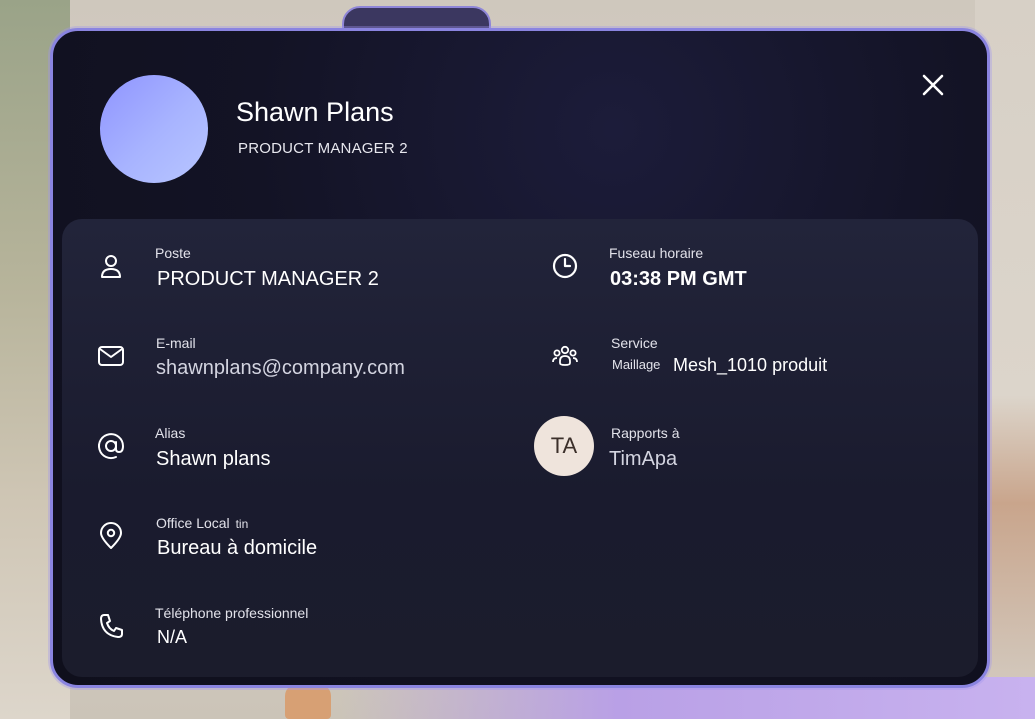 Image resolution: width=1035 pixels, height=719 pixels. Describe the element at coordinates (232, 613) in the screenshot. I see `phone-label: Téléphone professionnel` at that location.